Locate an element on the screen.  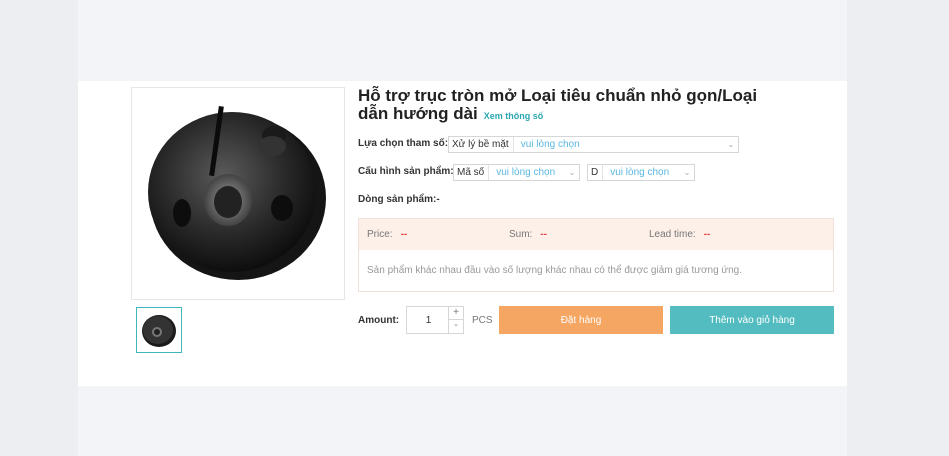
d-prefix: D is located at coordinates (596, 172).